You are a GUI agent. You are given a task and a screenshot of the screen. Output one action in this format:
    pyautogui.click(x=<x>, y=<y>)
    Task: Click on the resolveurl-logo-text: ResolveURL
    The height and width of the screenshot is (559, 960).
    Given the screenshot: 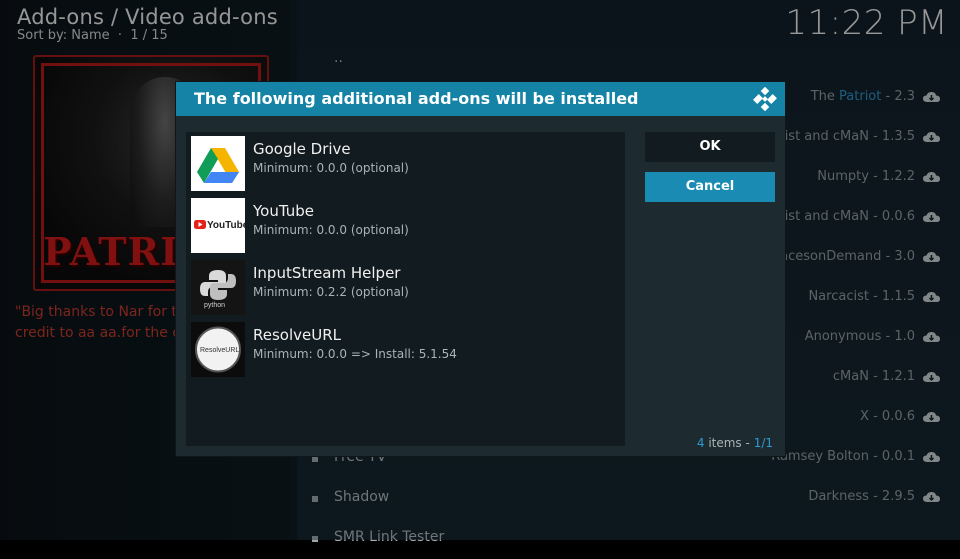 What is the action you would take?
    pyautogui.click(x=219, y=350)
    